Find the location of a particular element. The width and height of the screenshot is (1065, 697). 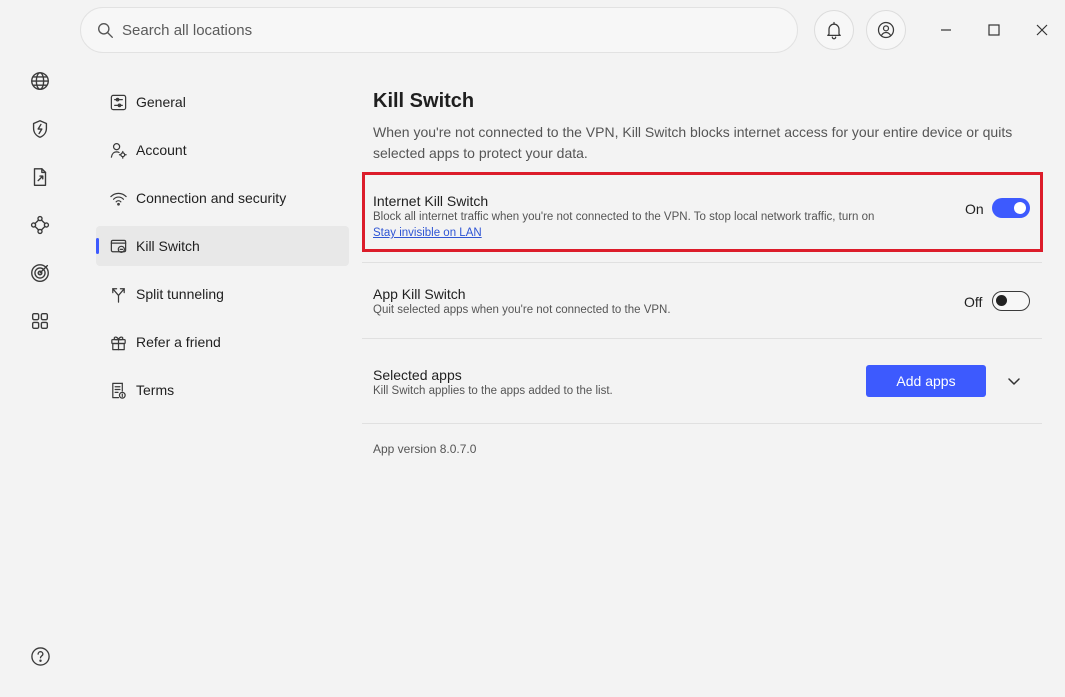

gift-icon is located at coordinates (118, 342).